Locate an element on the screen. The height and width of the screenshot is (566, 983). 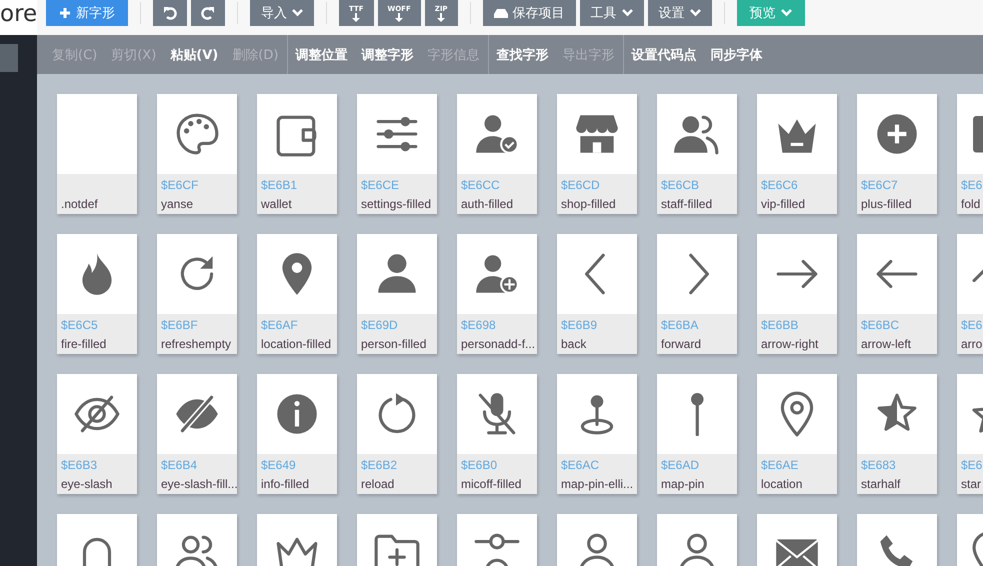
glyph-name: arrow-left is located at coordinates (886, 344).